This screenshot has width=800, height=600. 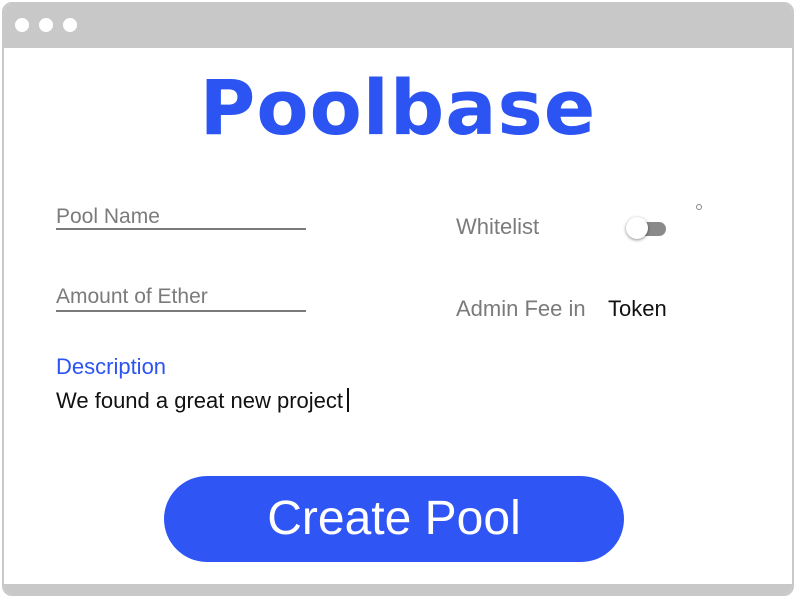 What do you see at coordinates (398, 107) in the screenshot?
I see `poolbase-logo: Poolbase` at bounding box center [398, 107].